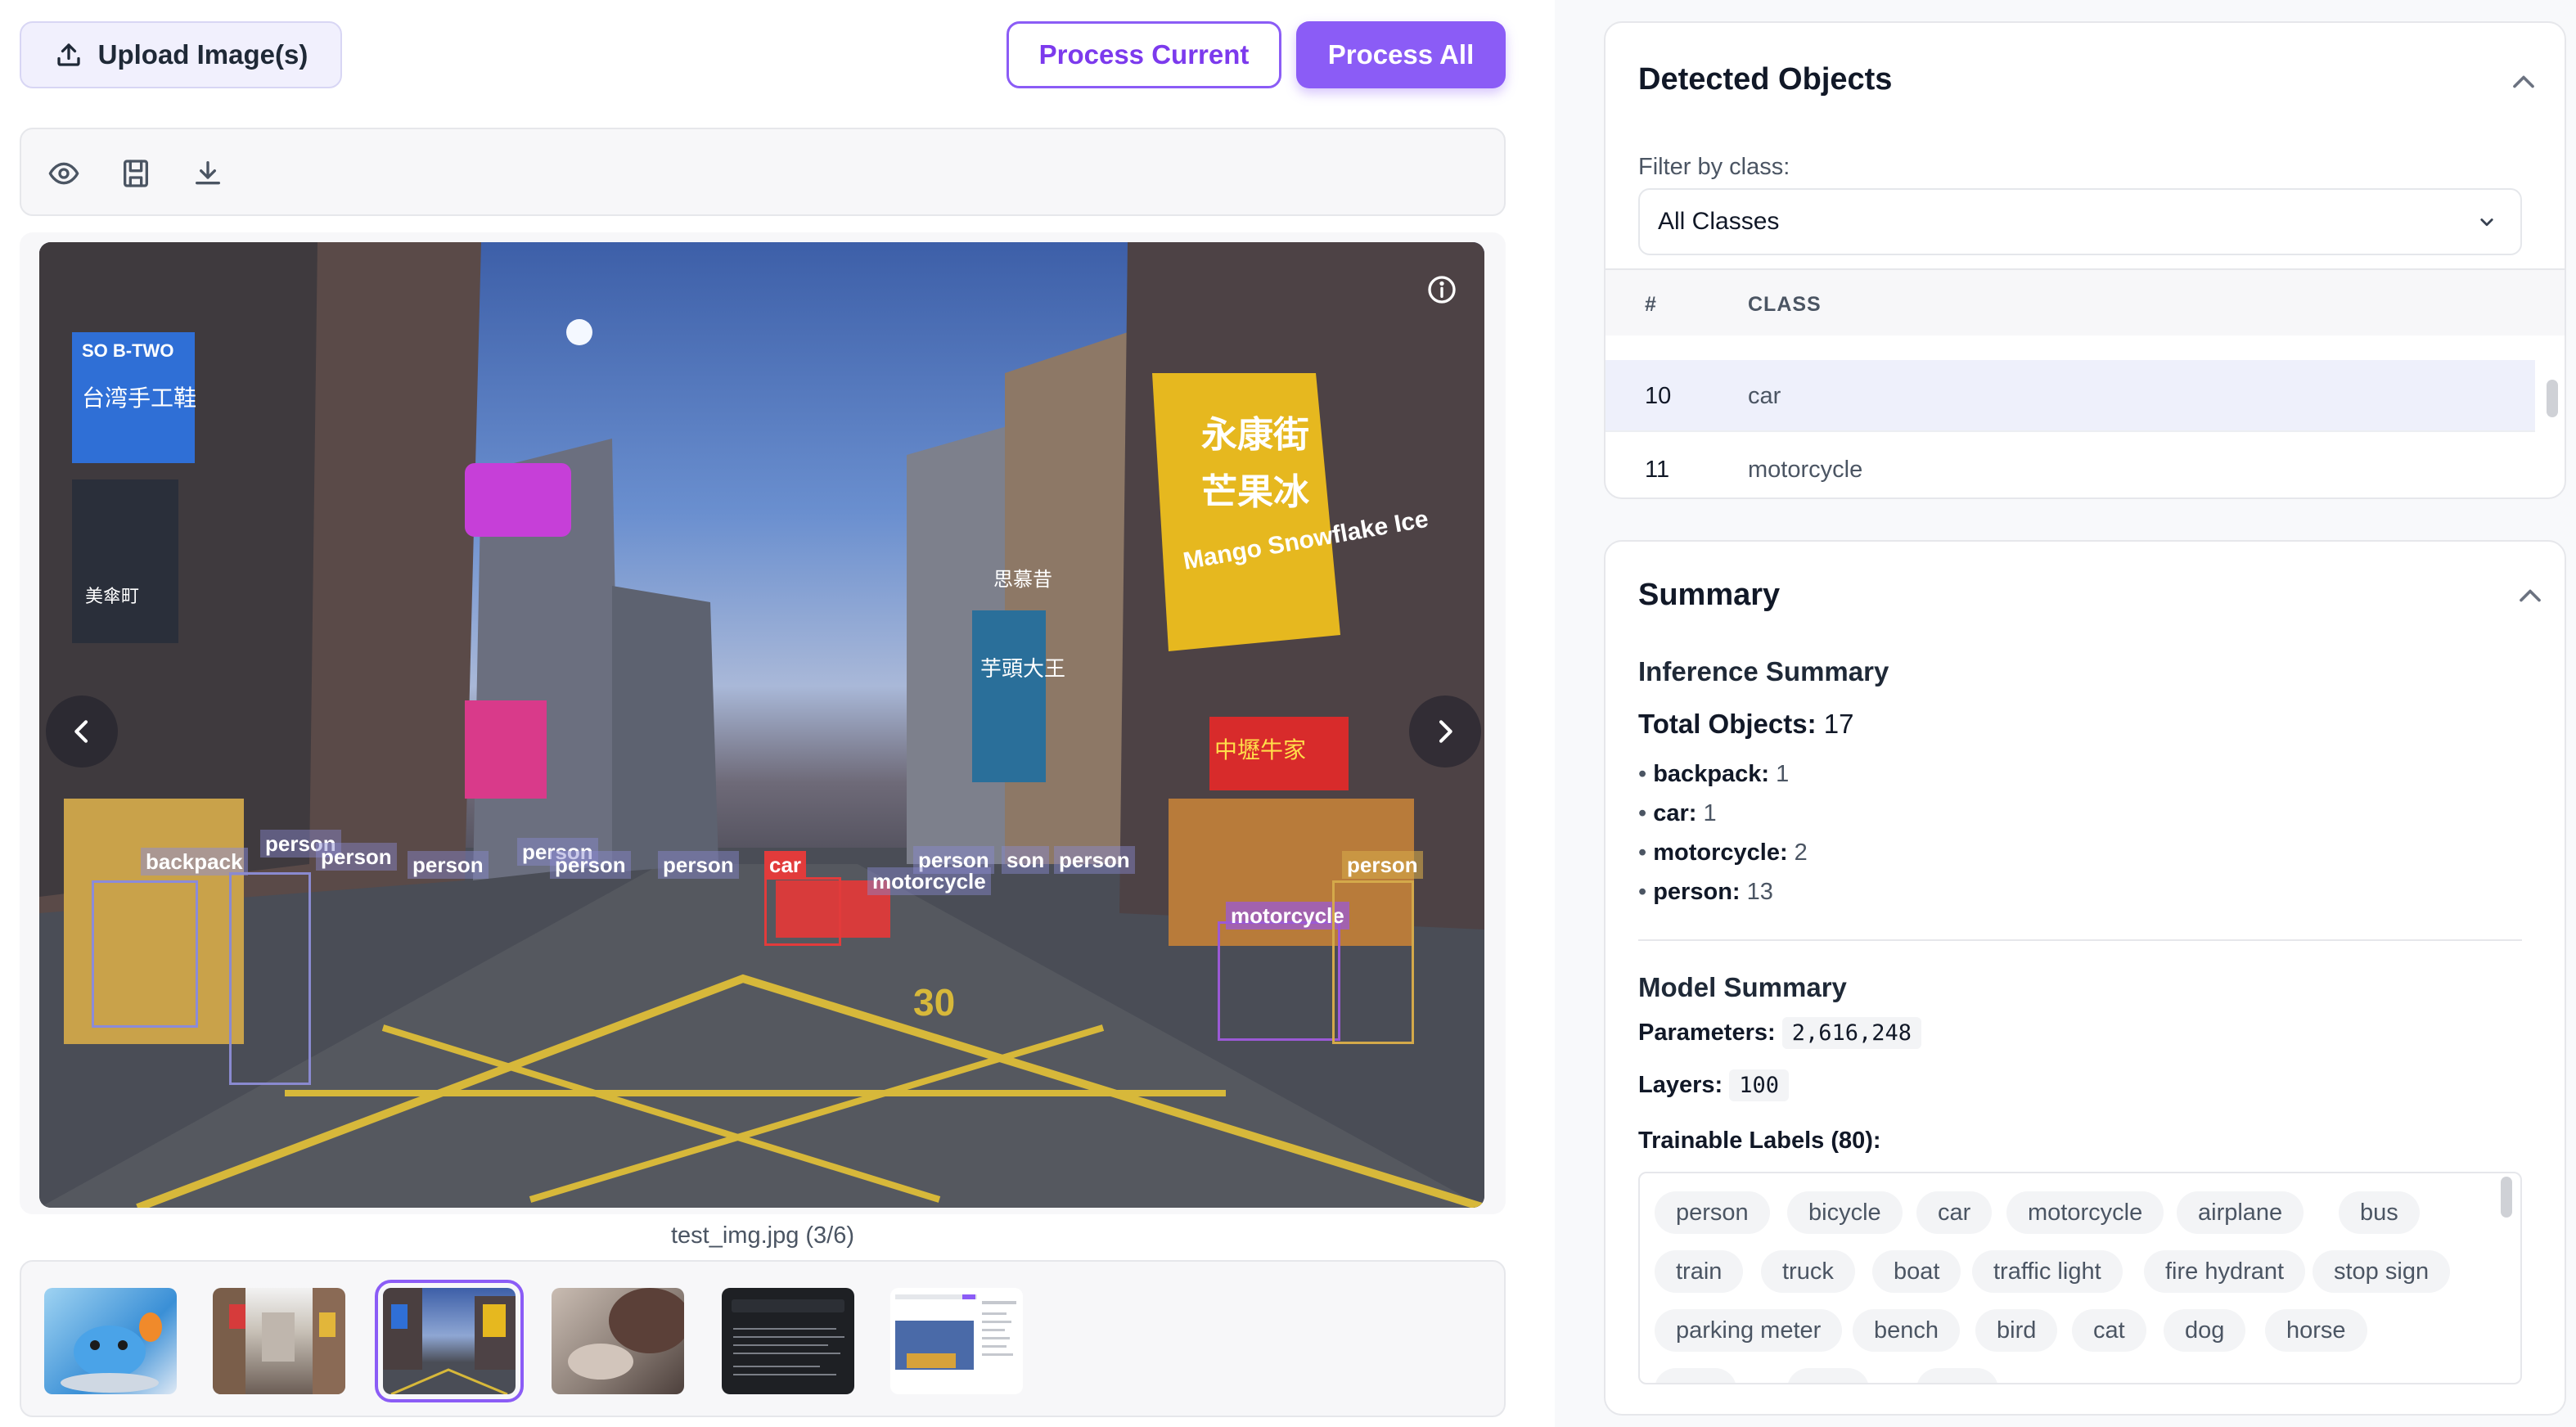 The image size is (2576, 1427). Describe the element at coordinates (1401, 55) in the screenshot. I see `process-all-button: Process All` at that location.